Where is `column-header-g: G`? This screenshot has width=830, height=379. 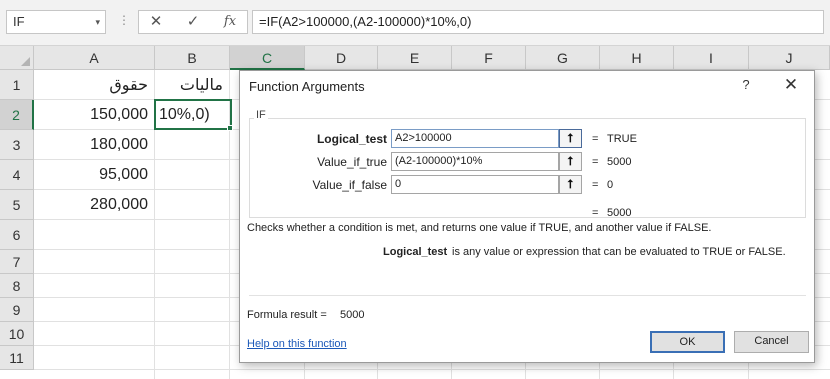 column-header-g: G is located at coordinates (563, 58).